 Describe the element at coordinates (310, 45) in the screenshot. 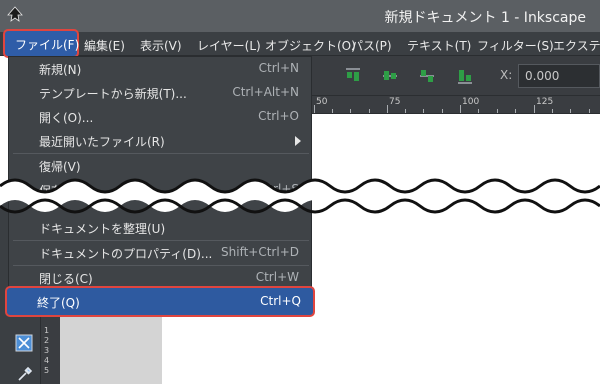

I see `menu-object: オブジェクト(O)` at that location.